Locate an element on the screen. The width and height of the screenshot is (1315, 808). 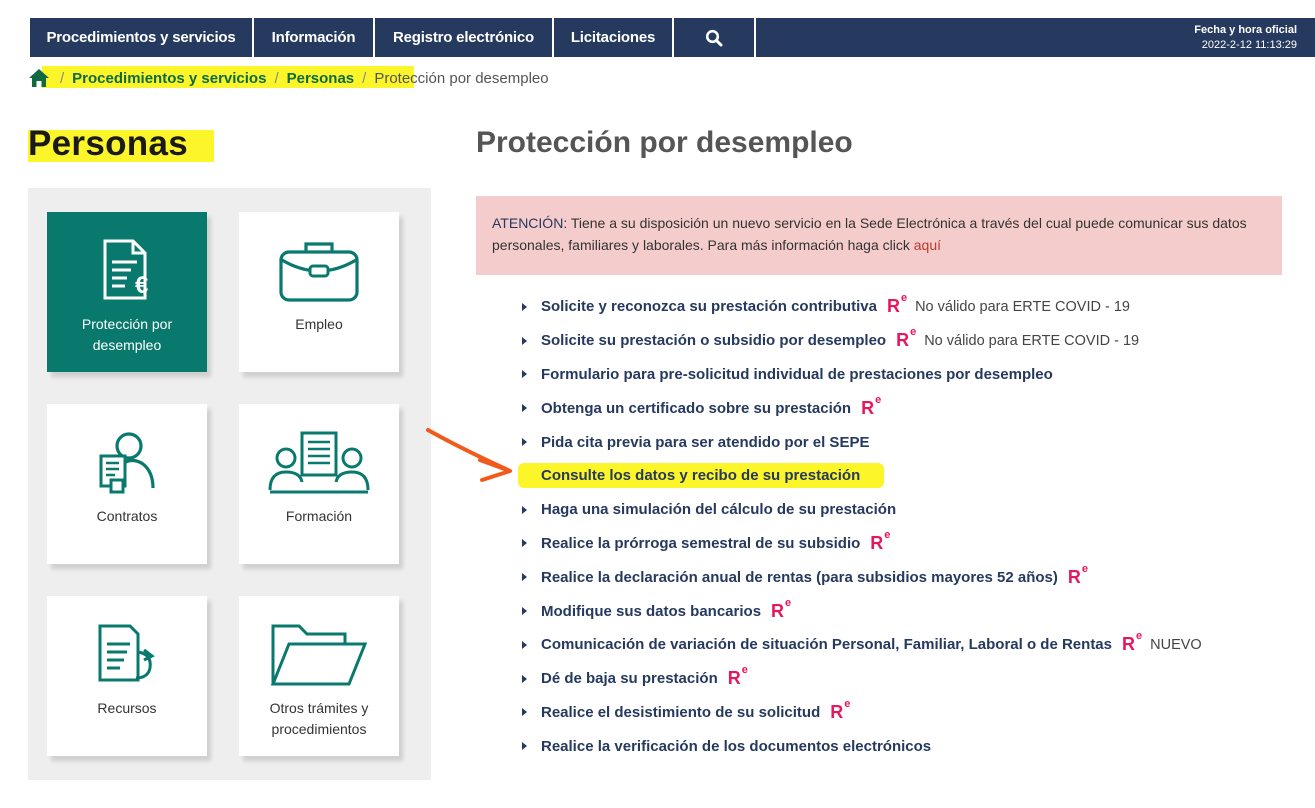
card-otros-tramites: Otros trámites y procedimientos is located at coordinates (319, 676).